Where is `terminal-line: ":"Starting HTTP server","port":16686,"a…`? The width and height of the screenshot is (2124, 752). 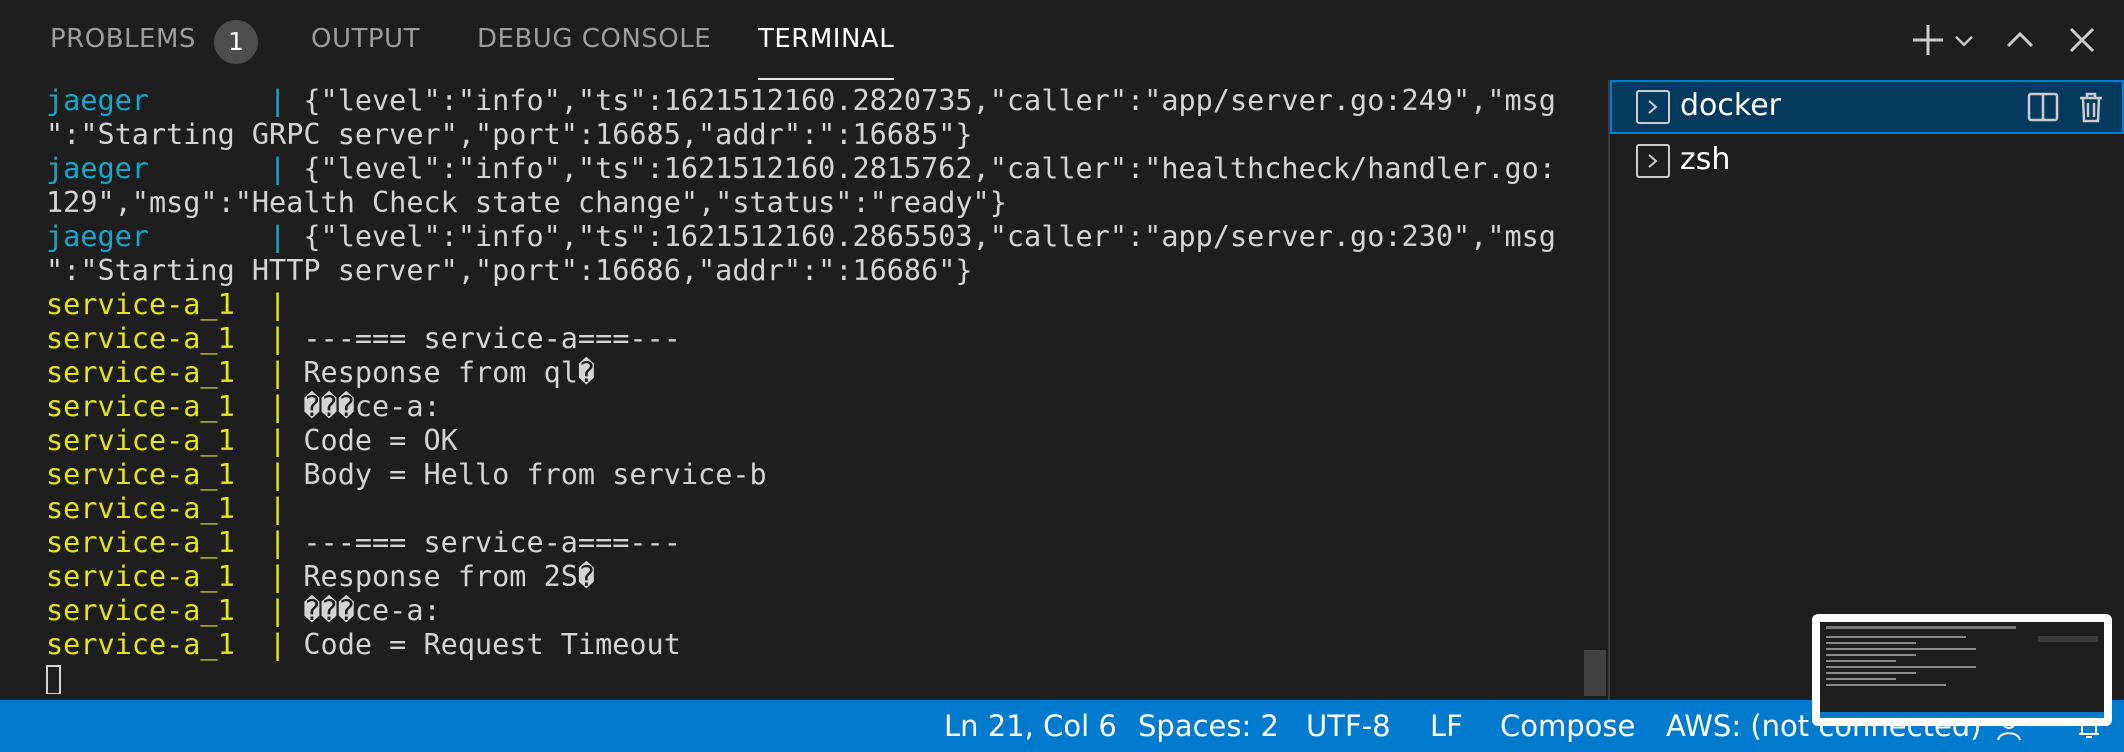 terminal-line: ":"Starting HTTP server","port":16686,"a… is located at coordinates (816, 271).